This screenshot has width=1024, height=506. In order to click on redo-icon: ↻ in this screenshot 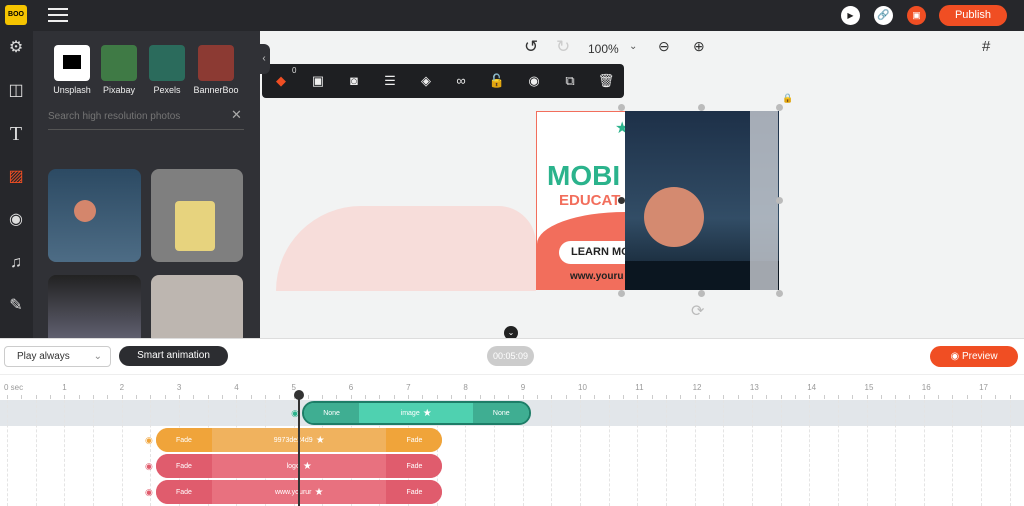, I will do `click(563, 47)`.